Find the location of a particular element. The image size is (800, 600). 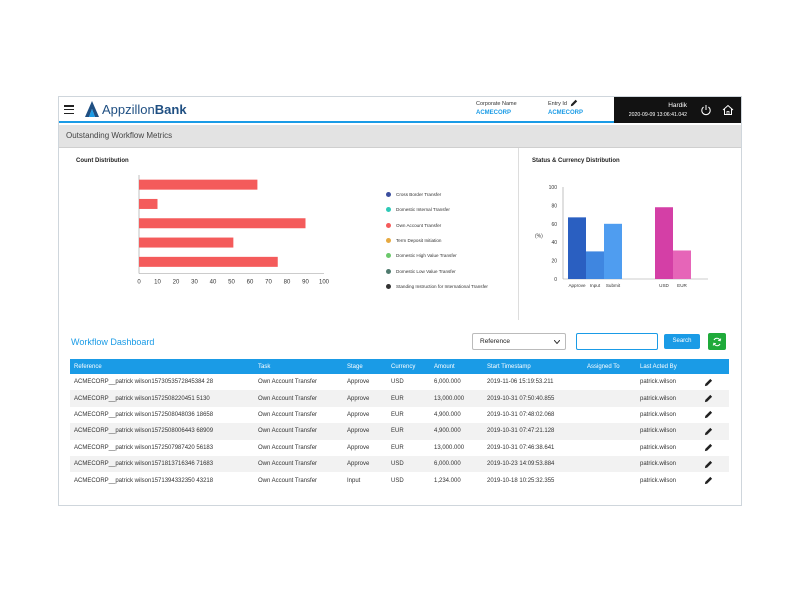

table-cell-action is located at coordinates (714, 415).